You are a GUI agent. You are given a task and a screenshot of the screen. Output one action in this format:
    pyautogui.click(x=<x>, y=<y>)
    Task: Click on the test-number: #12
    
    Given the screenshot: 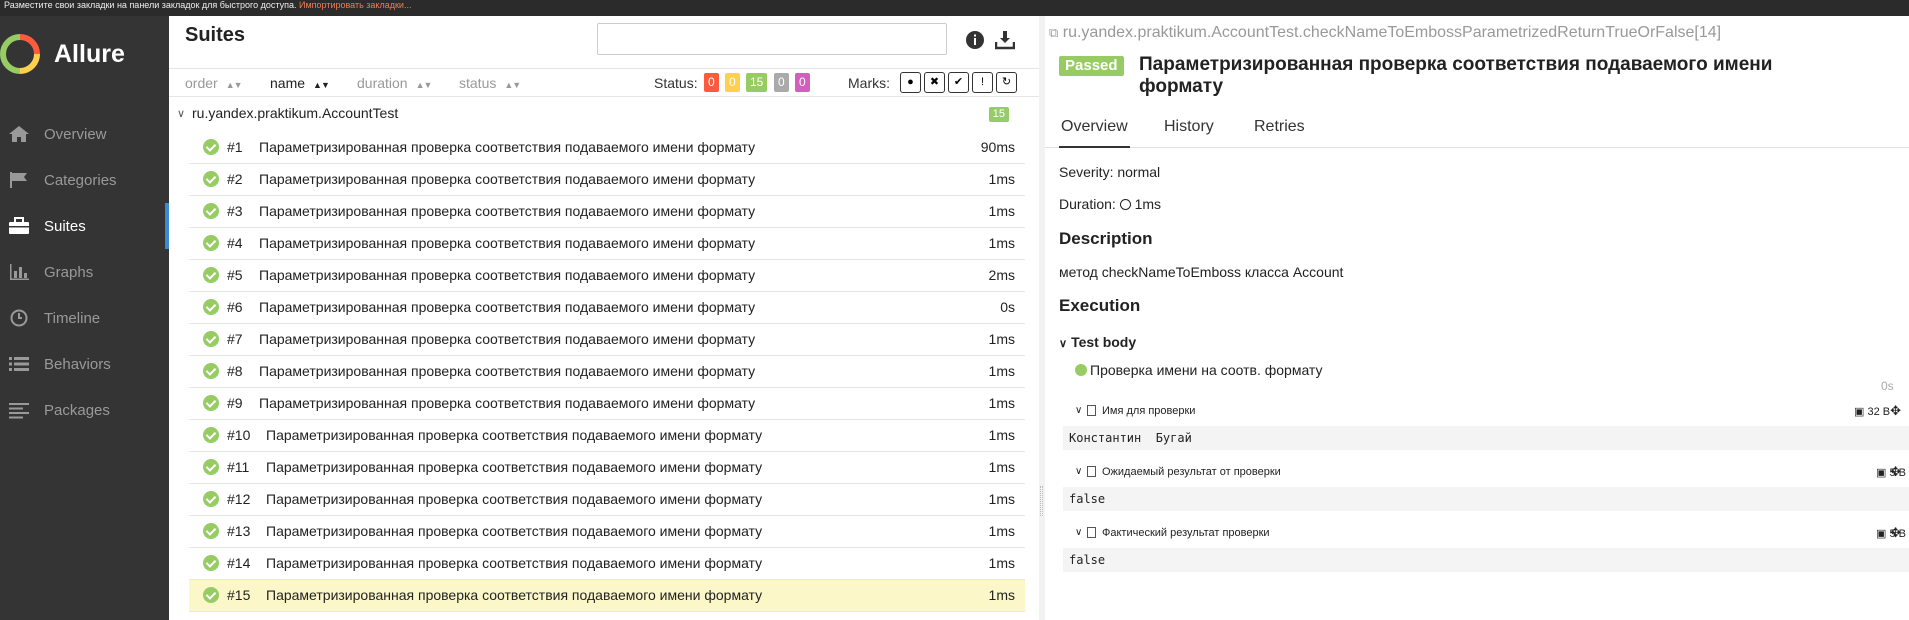 What is the action you would take?
    pyautogui.click(x=239, y=499)
    